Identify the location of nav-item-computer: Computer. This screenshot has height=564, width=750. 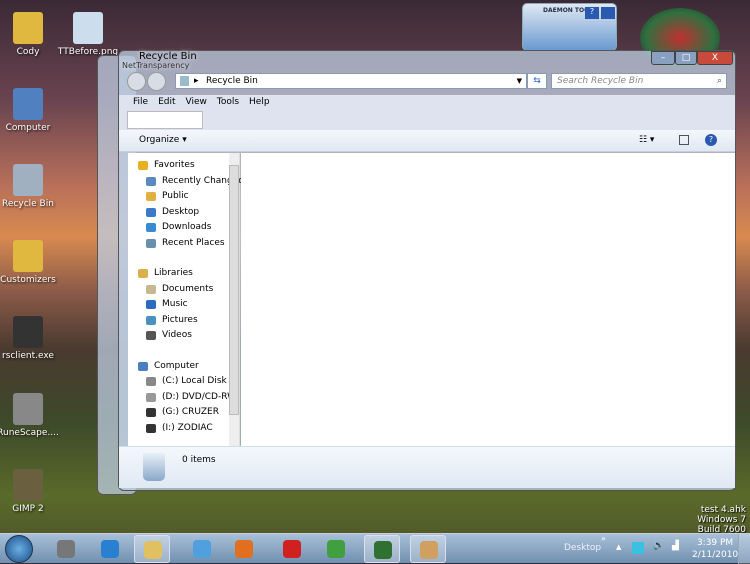
(183, 367).